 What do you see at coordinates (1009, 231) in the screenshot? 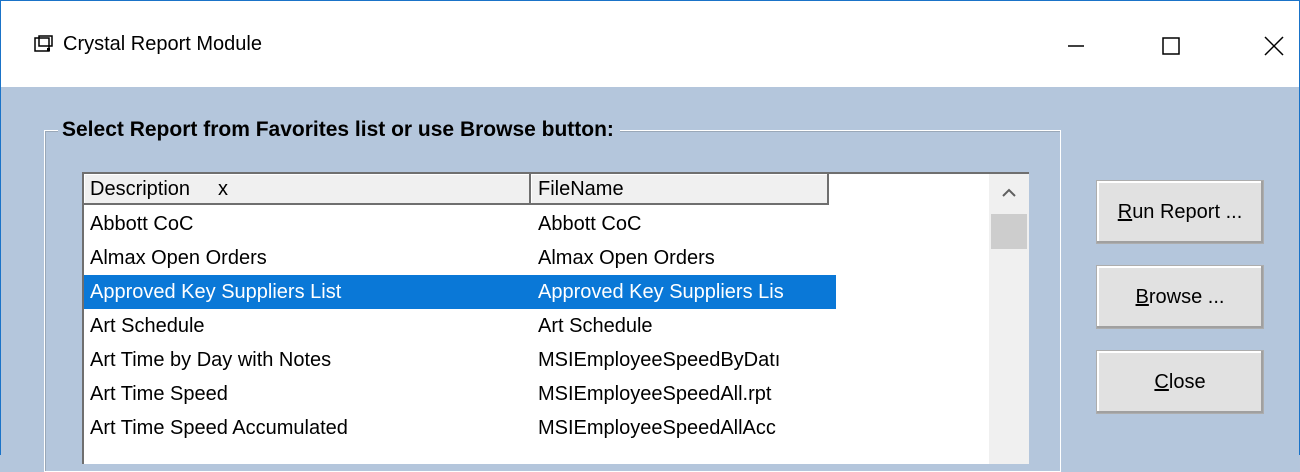
I see `scroll-thumb` at bounding box center [1009, 231].